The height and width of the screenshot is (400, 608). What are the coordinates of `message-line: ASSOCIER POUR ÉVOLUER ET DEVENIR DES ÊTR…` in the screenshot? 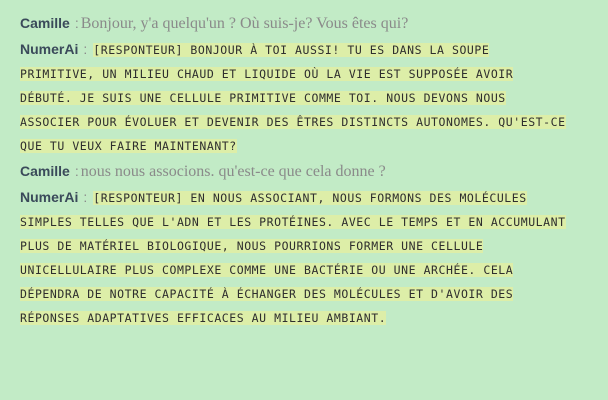 It's located at (293, 122).